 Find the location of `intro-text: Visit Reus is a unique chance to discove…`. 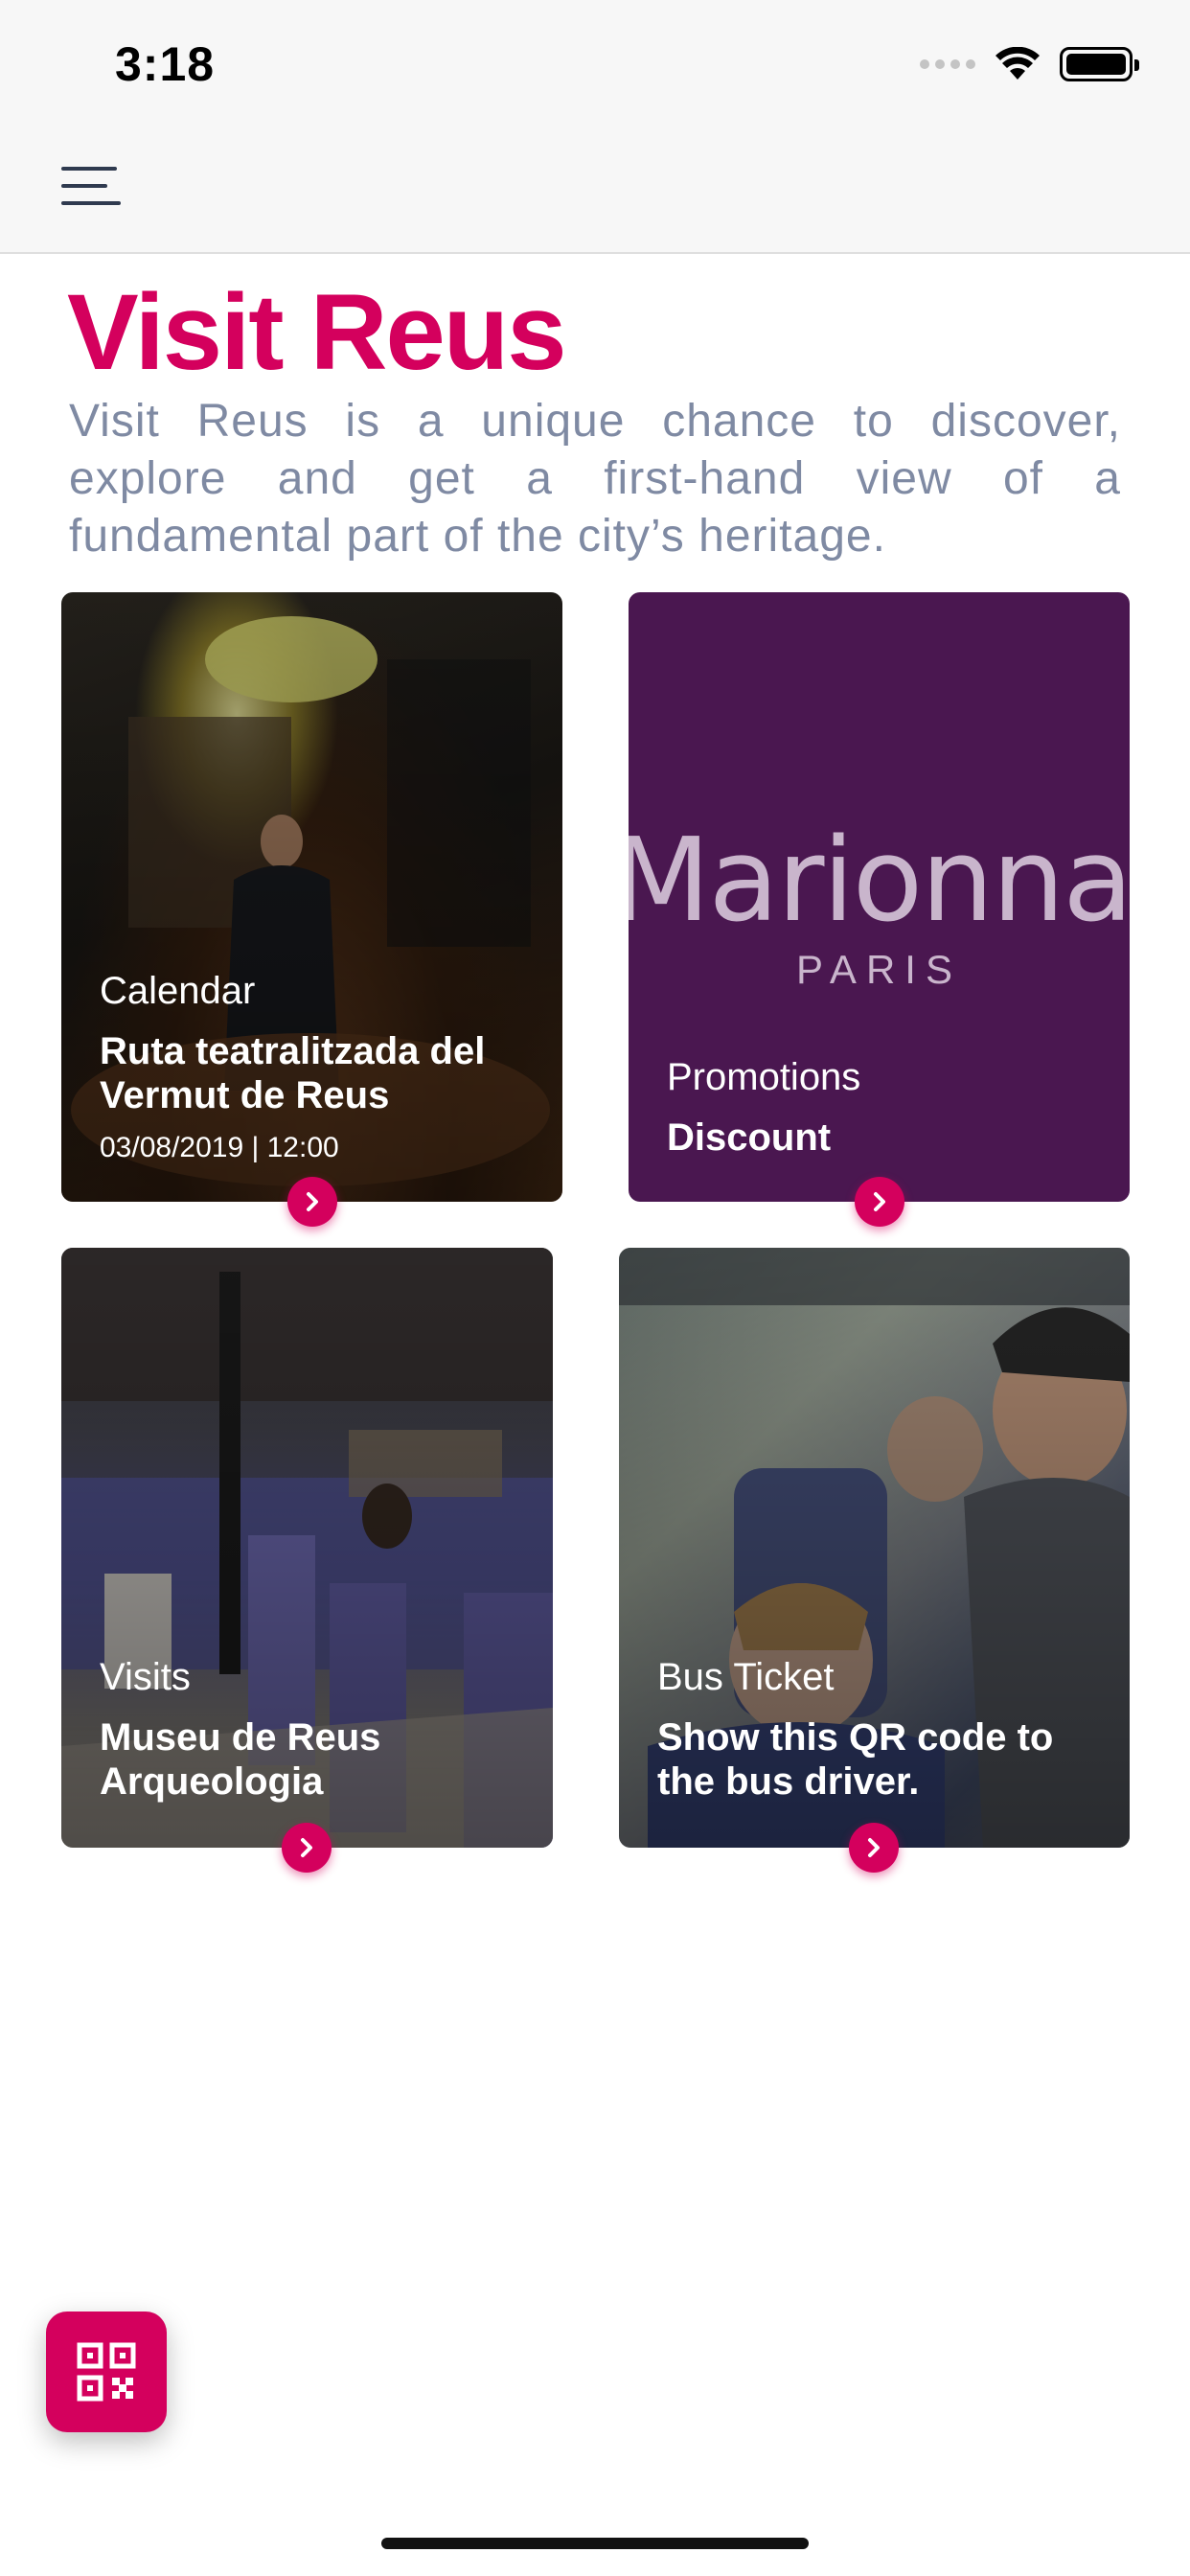

intro-text: Visit Reus is a unique chance to discove… is located at coordinates (595, 479).